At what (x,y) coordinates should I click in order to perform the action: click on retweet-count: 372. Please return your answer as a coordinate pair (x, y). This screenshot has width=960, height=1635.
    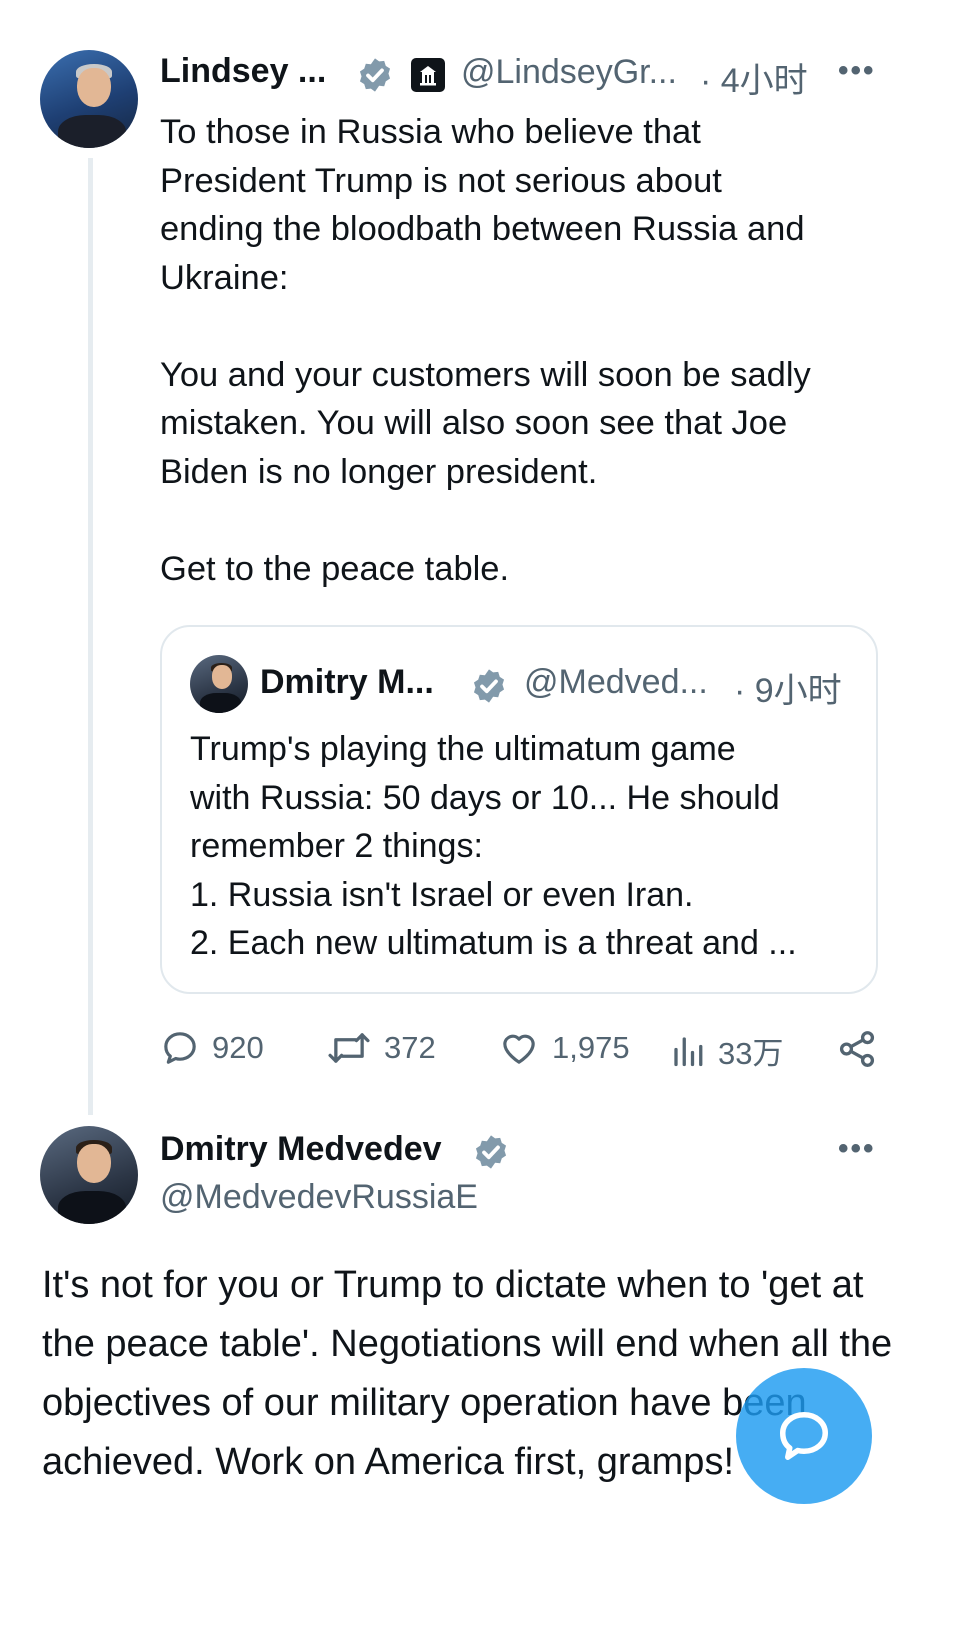
    Looking at the image, I should click on (410, 1047).